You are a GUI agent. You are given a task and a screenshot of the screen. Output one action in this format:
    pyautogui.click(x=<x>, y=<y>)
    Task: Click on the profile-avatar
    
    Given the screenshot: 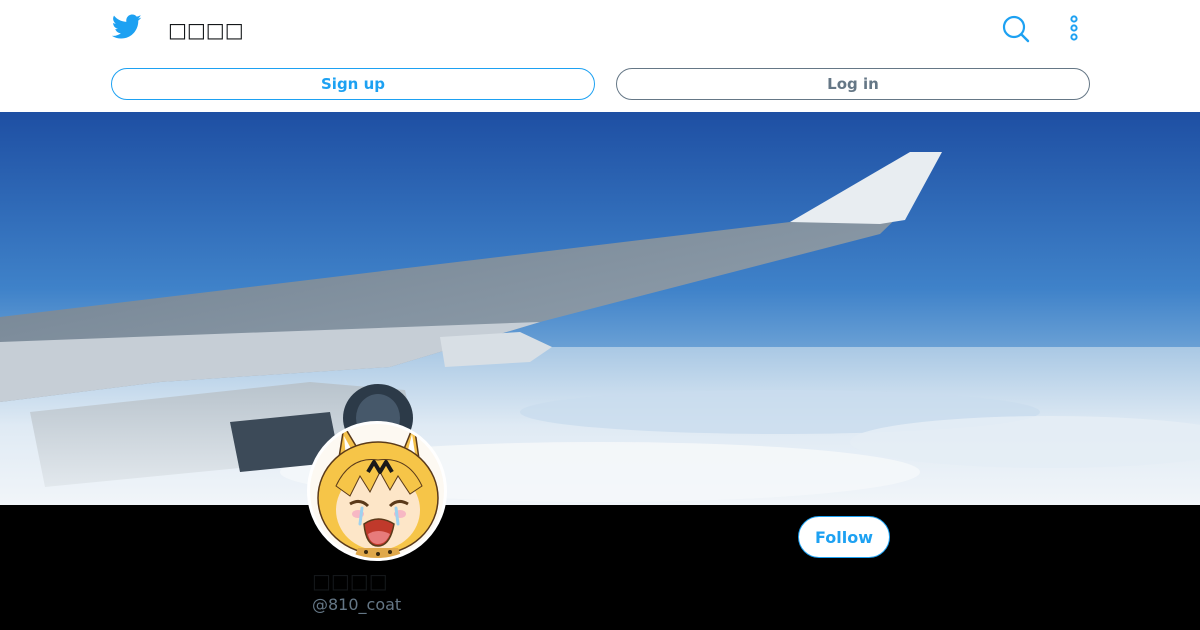 What is the action you would take?
    pyautogui.click(x=377, y=491)
    